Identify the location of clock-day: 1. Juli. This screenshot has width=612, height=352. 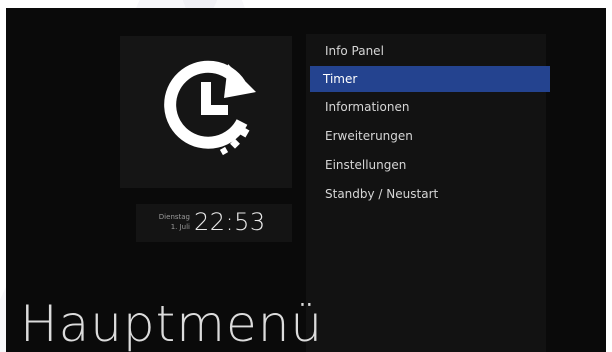
(180, 227).